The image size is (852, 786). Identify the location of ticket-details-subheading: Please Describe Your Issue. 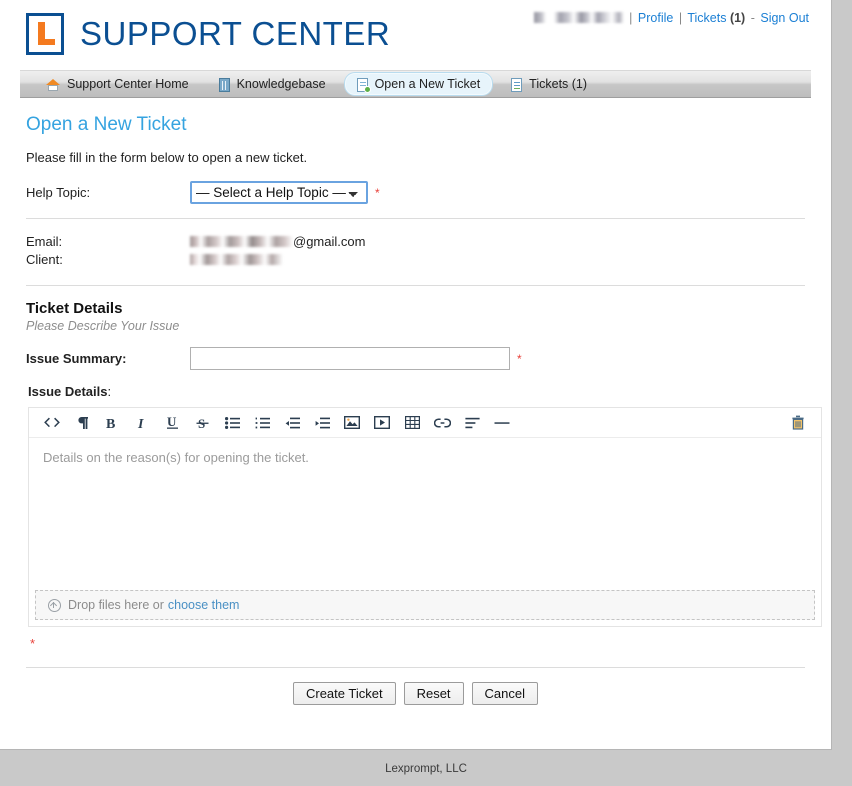
(103, 326).